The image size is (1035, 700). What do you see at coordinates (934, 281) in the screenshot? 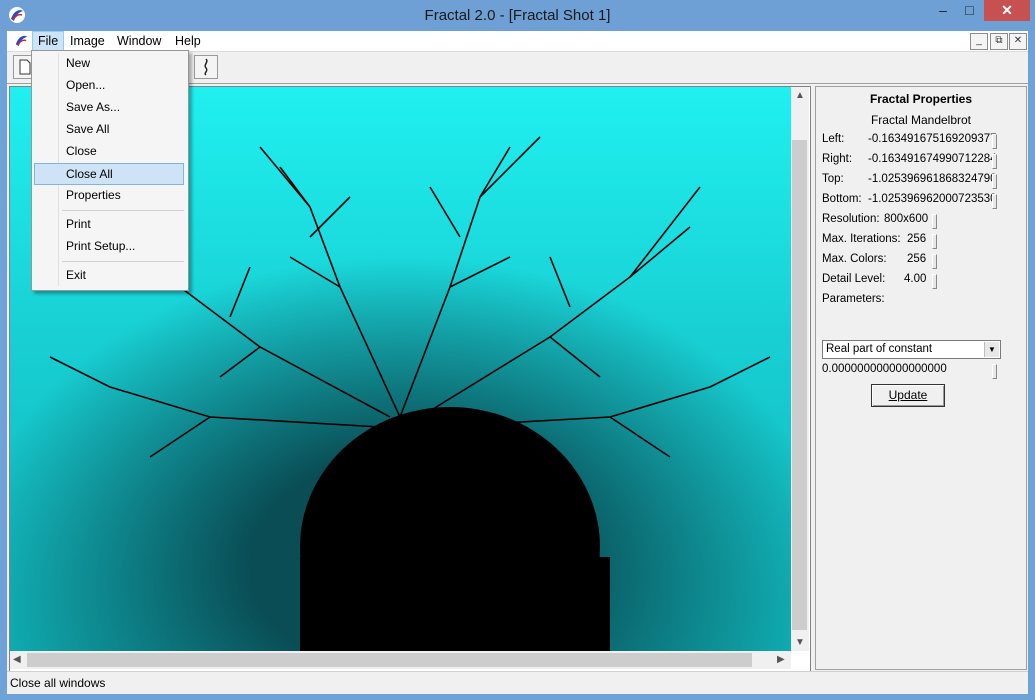
I see `prop-detail-slider` at bounding box center [934, 281].